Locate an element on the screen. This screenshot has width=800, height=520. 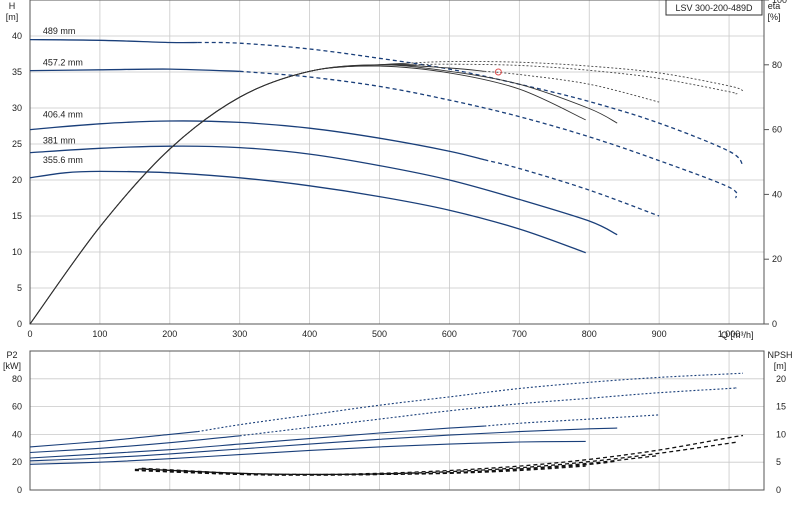
top-x-tick-label: 100 is located at coordinates (99, 334).